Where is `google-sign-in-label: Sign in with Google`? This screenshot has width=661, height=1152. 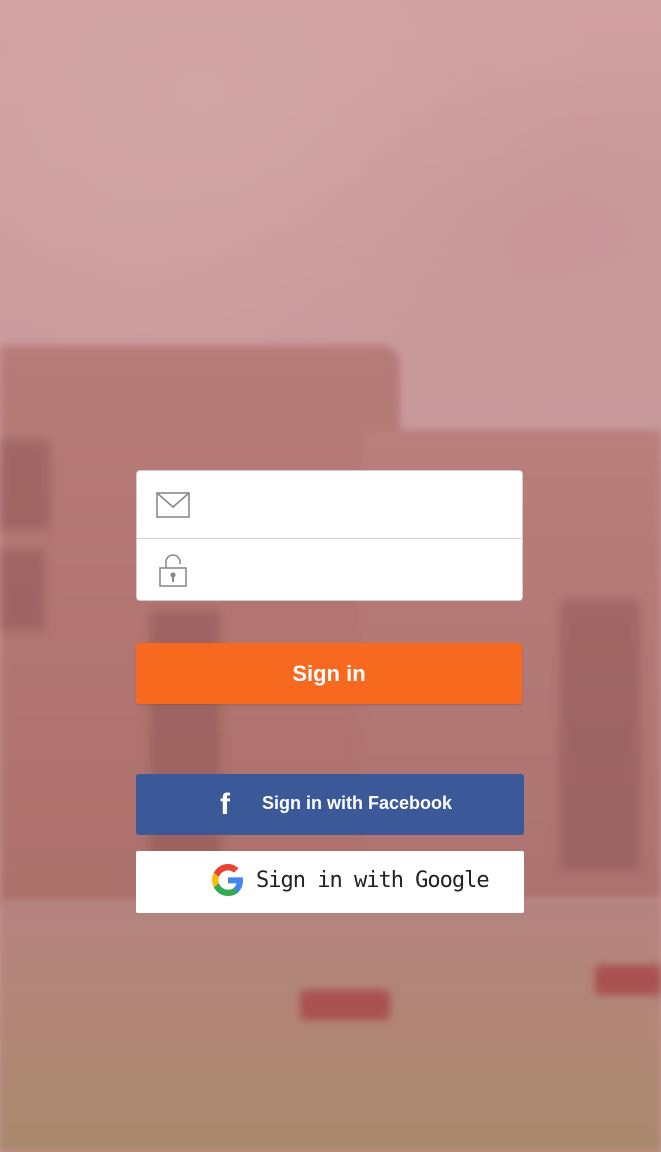
google-sign-in-label: Sign in with Google is located at coordinates (373, 880).